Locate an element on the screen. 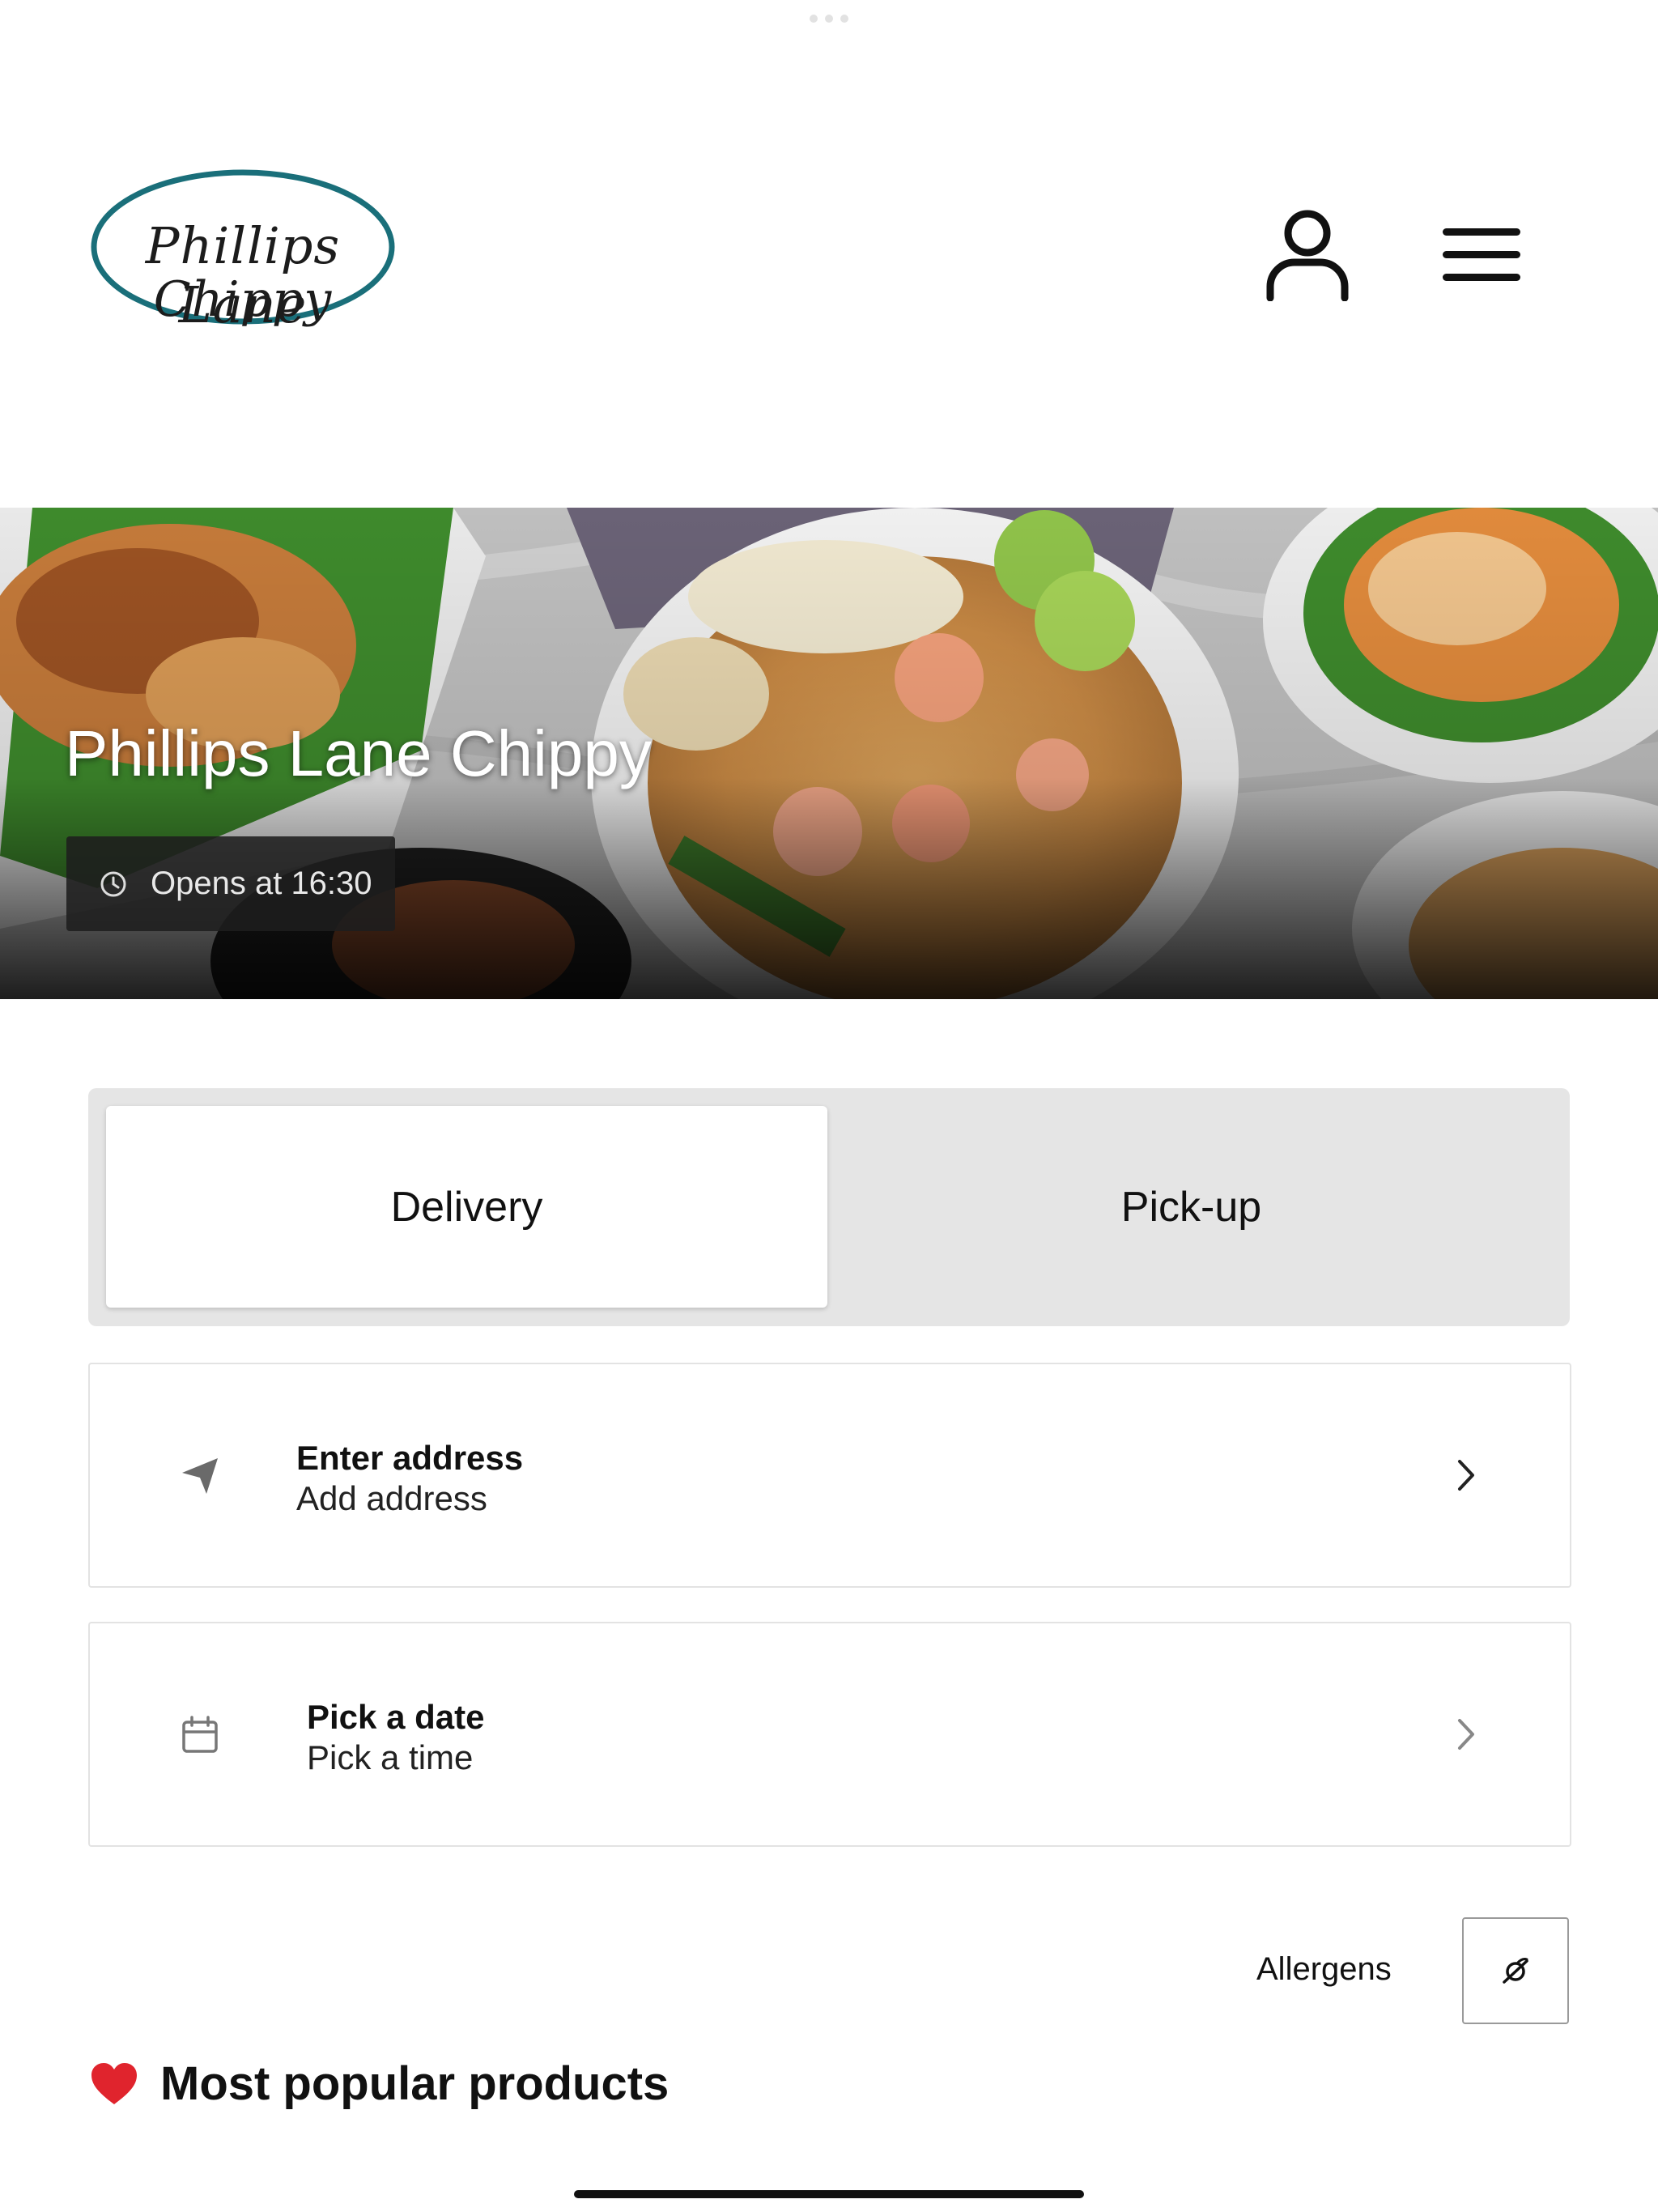 The image size is (1658, 2212). menu-button is located at coordinates (1481, 256).